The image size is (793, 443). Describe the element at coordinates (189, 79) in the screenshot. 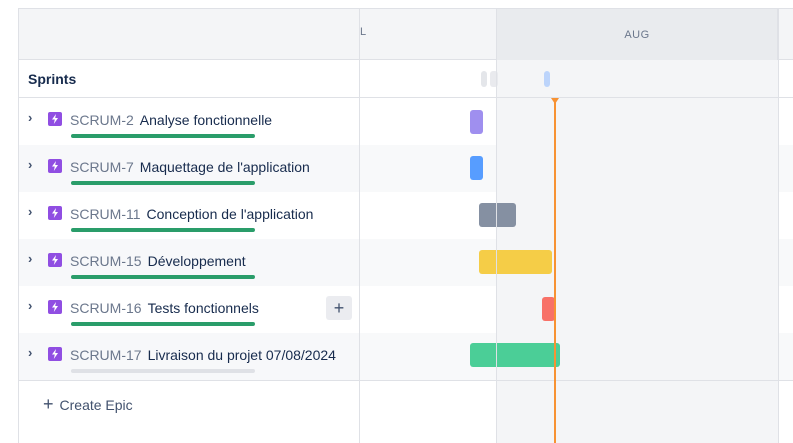

I see `sprints-row-label: Sprints` at that location.